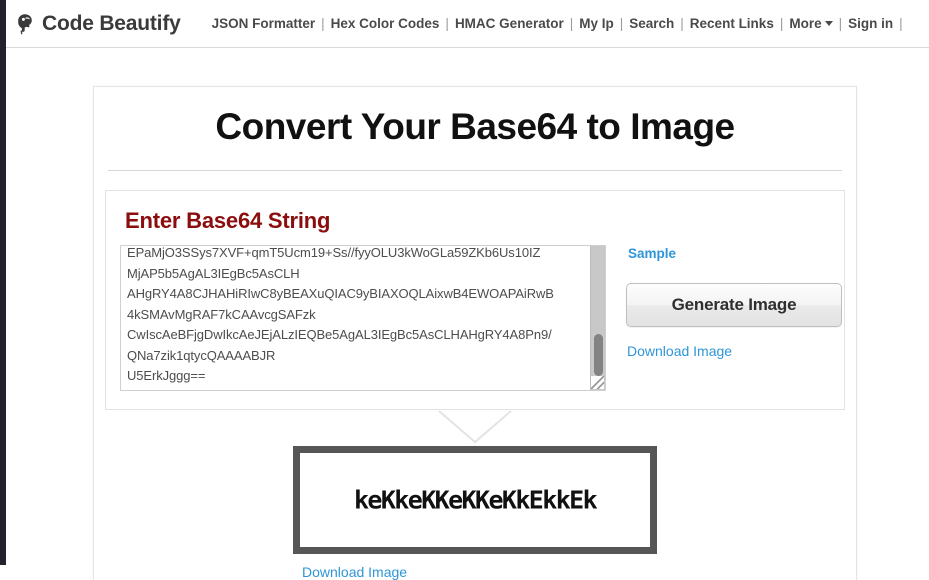 This screenshot has width=929, height=580. What do you see at coordinates (385, 24) in the screenshot?
I see `nav-item-hex-color-codes: Hex Color Codes` at bounding box center [385, 24].